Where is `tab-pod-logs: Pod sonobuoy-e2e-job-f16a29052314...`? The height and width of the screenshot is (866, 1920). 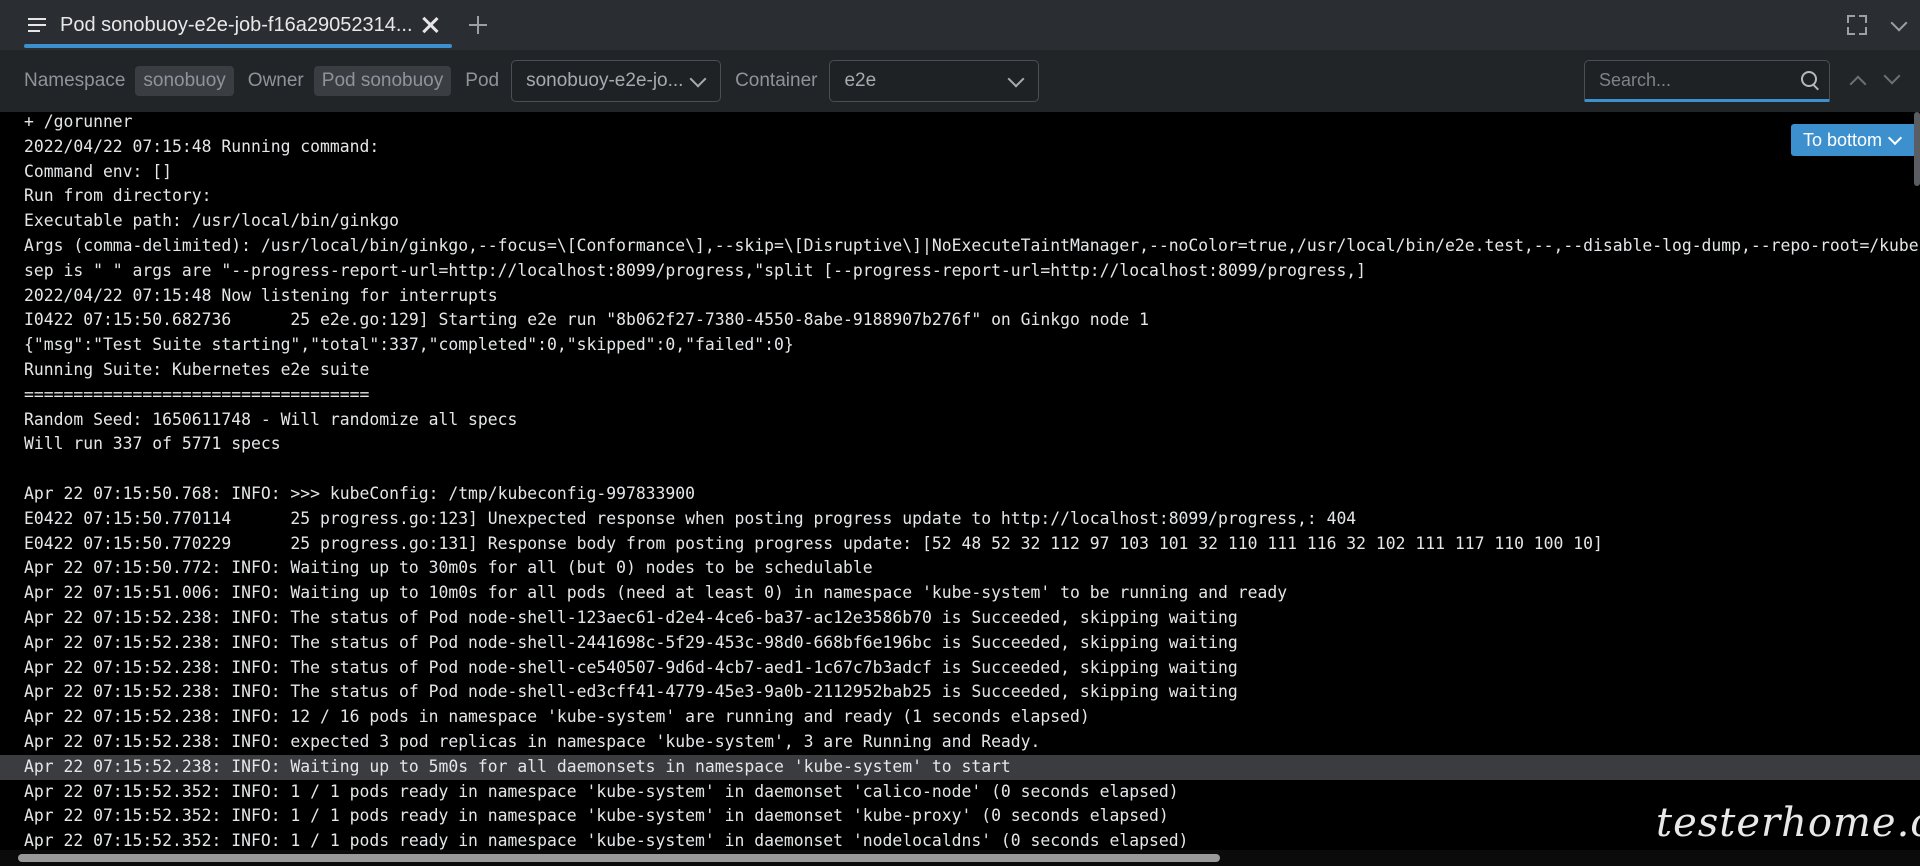
tab-pod-logs: Pod sonobuoy-e2e-job-f16a29052314... is located at coordinates (239, 25).